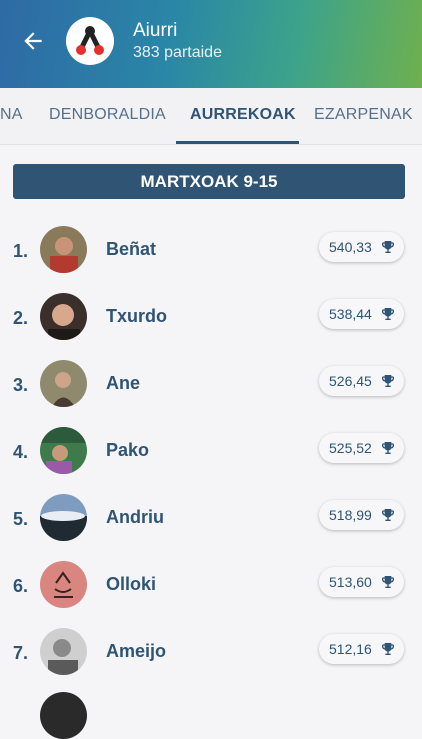  Describe the element at coordinates (211, 385) in the screenshot. I see `ranking-row: 3. Ane 526,45` at that location.